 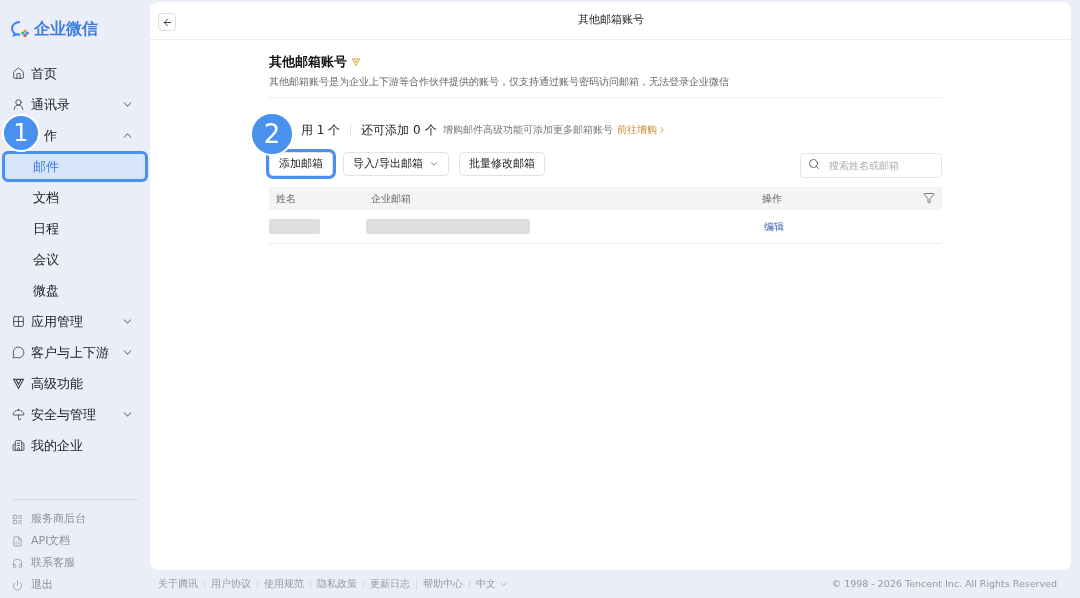 What do you see at coordinates (18, 414) in the screenshot?
I see `umbrella-icon` at bounding box center [18, 414].